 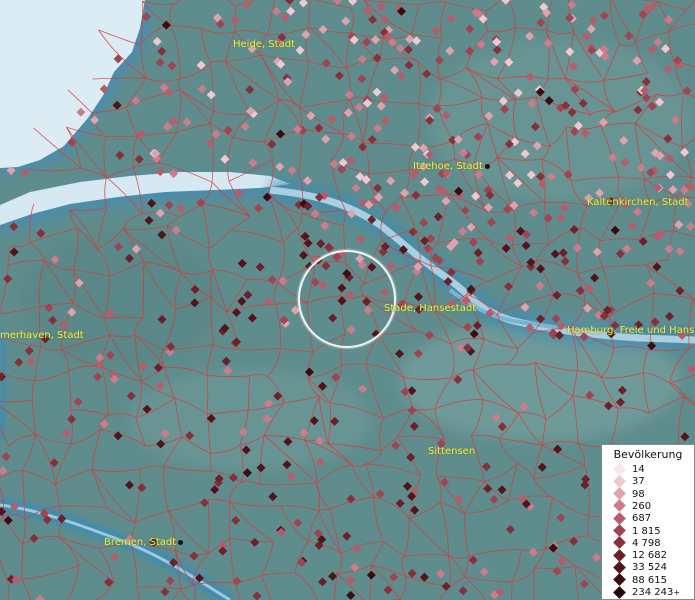 I want to click on legend-entry: 260, so click(x=632, y=506).